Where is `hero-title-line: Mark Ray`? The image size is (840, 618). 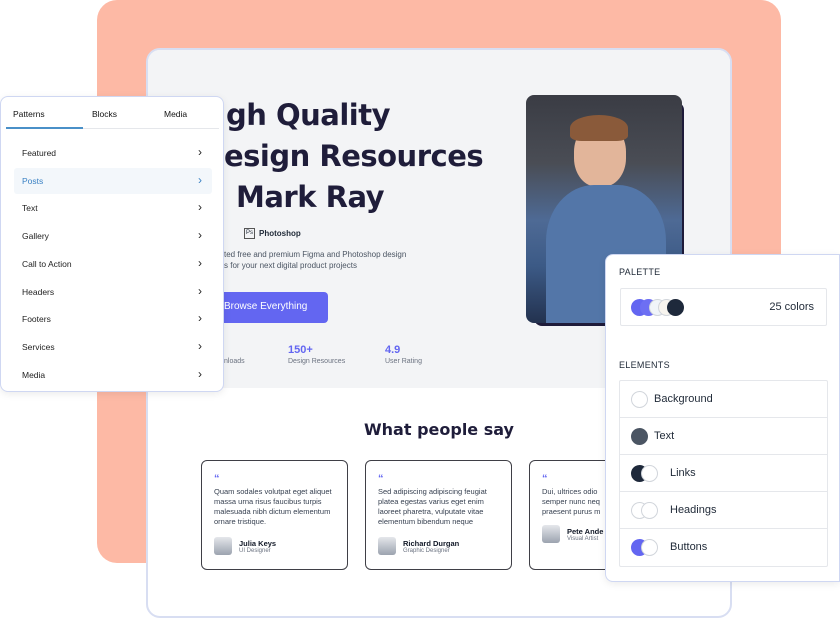 hero-title-line: Mark Ray is located at coordinates (310, 197).